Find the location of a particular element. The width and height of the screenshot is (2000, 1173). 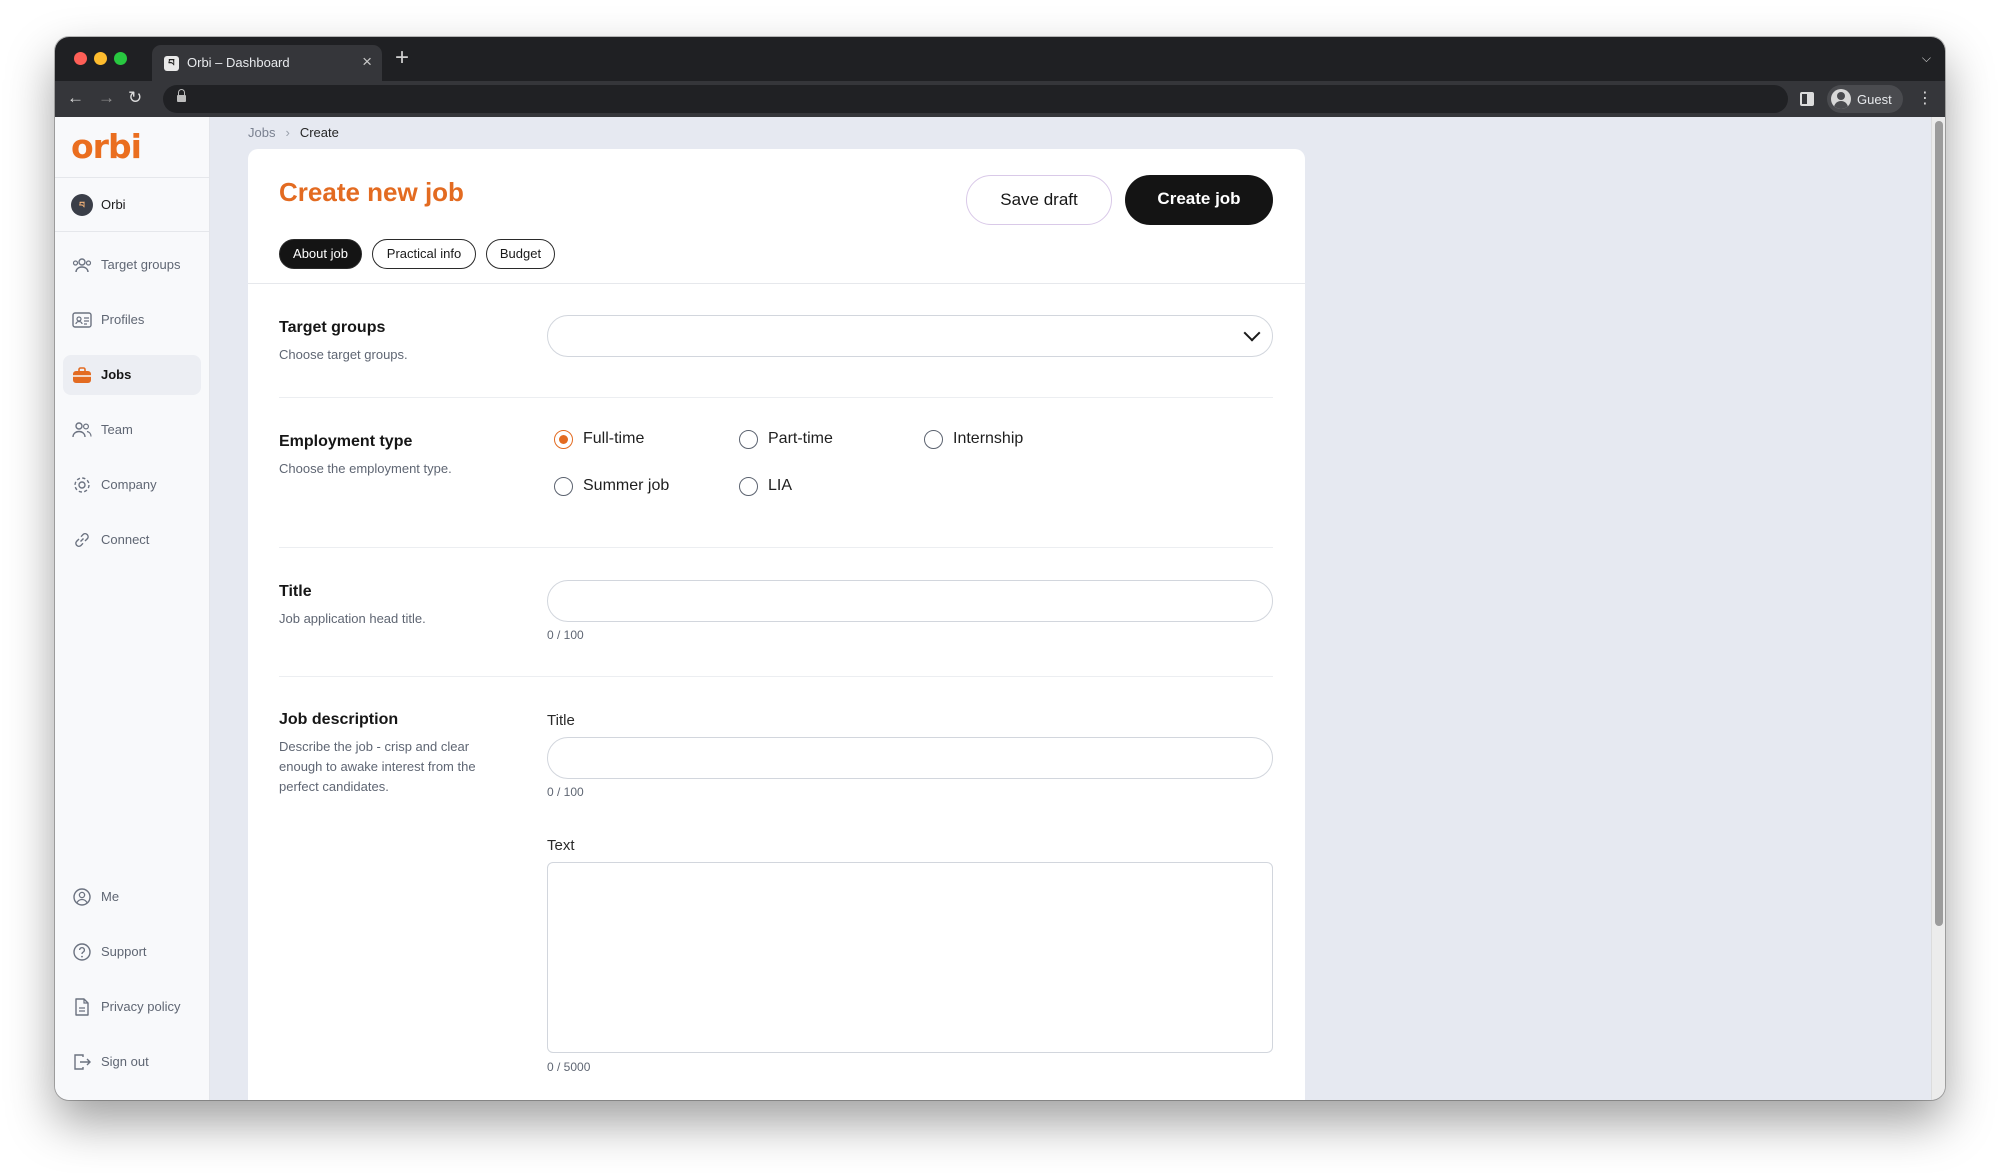

reload-icon: ↻ is located at coordinates (135, 98).